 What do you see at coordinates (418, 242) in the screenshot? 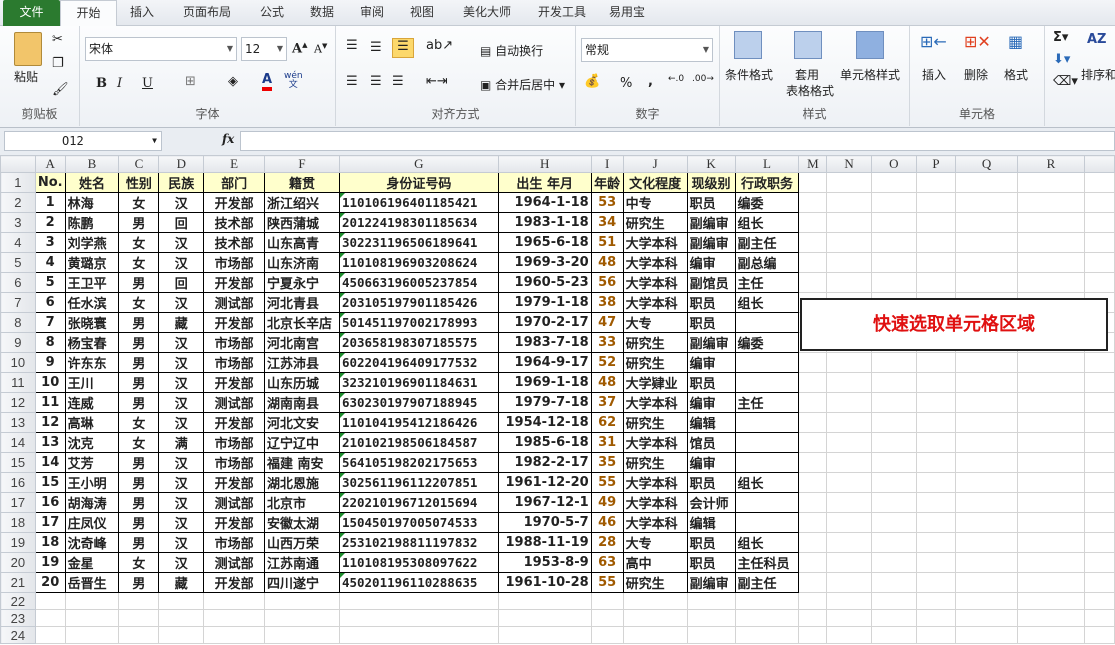
I see `data-cell: 302231196506189641` at bounding box center [418, 242].